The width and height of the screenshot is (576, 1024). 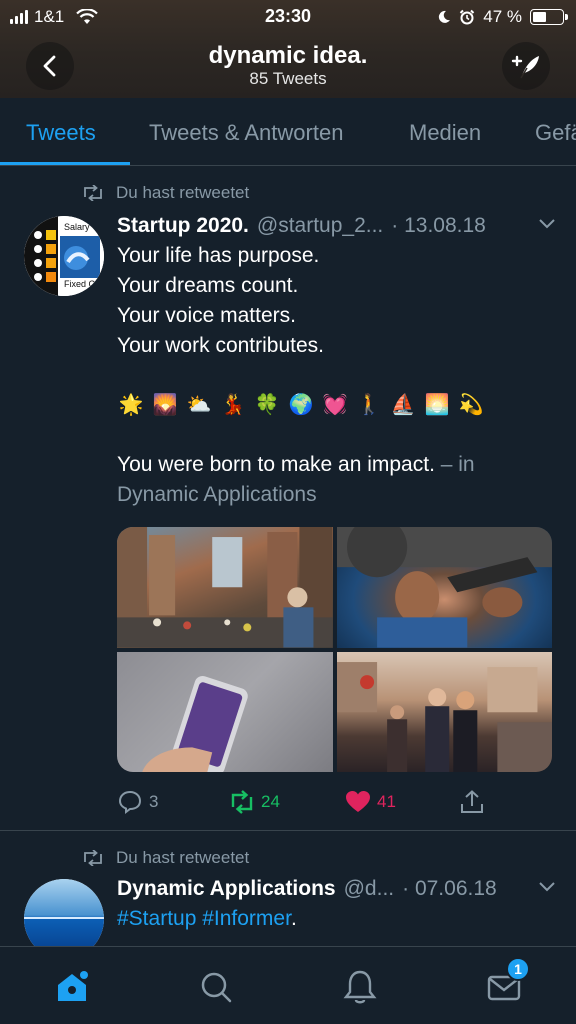 I want to click on tab-likes: Gefä, so click(x=555, y=133).